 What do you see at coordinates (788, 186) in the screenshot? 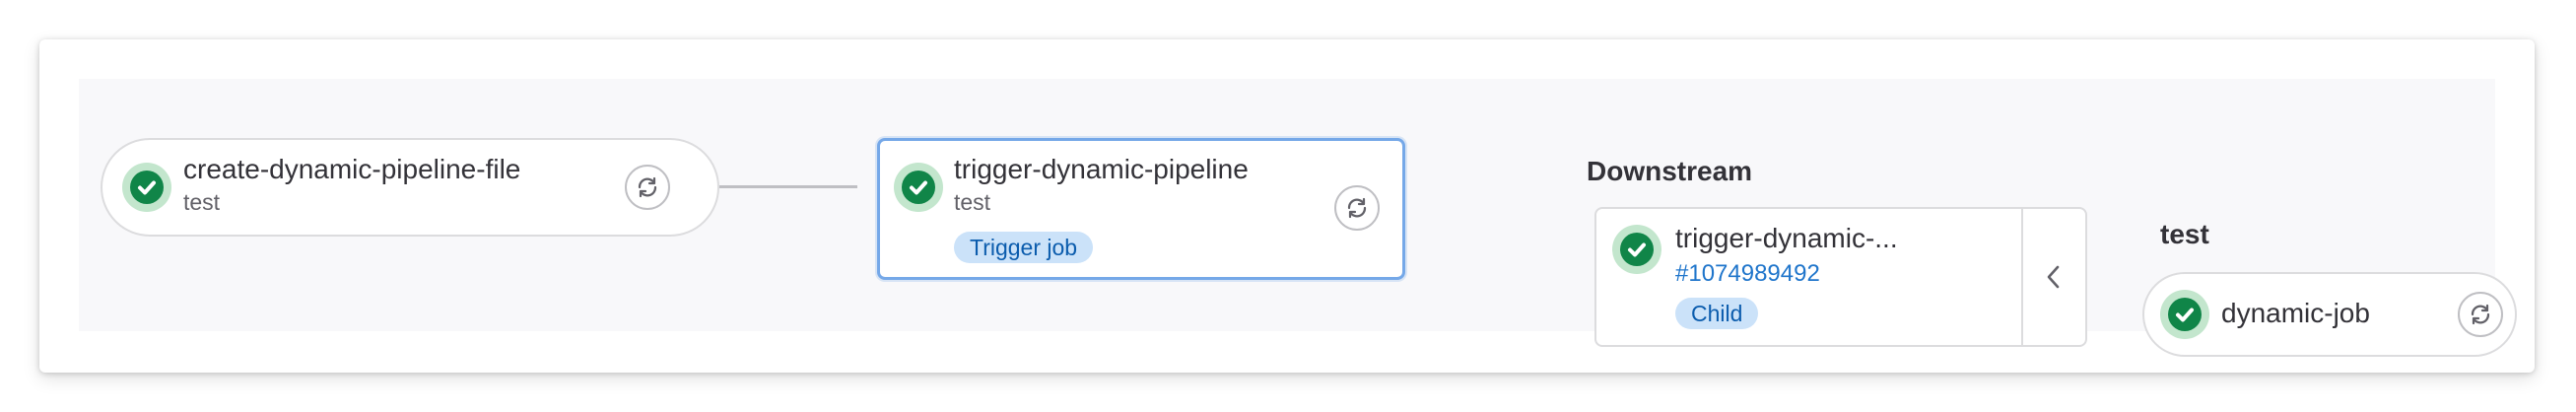
I see `job-connector-line` at bounding box center [788, 186].